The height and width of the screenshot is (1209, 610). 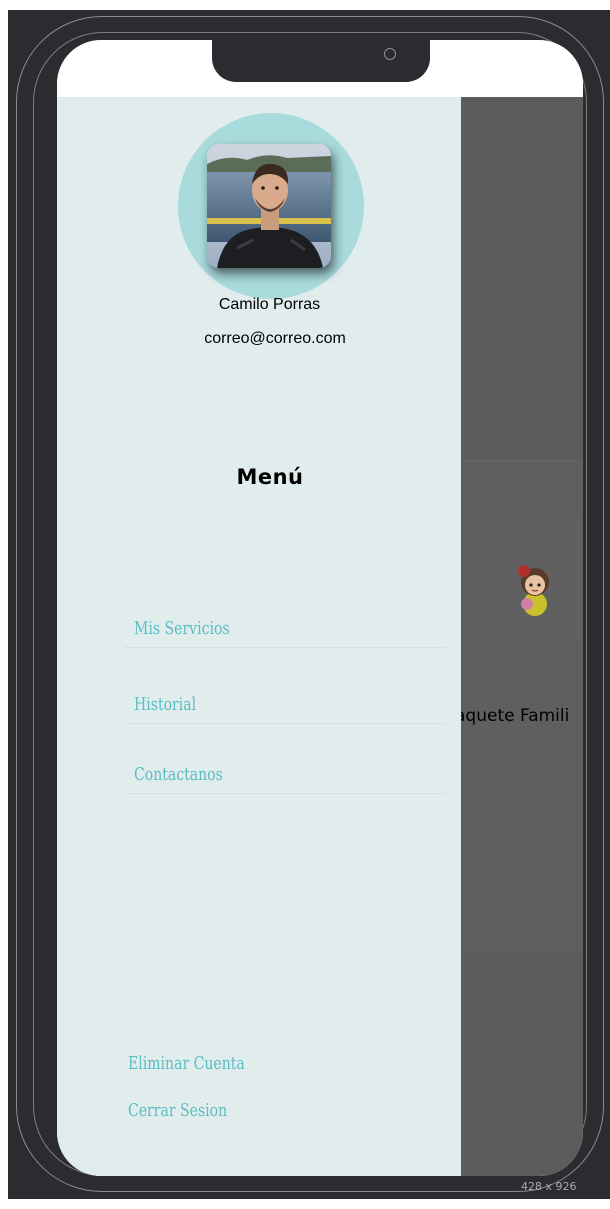 What do you see at coordinates (285, 689) in the screenshot?
I see `menu-item-historial: Historial` at bounding box center [285, 689].